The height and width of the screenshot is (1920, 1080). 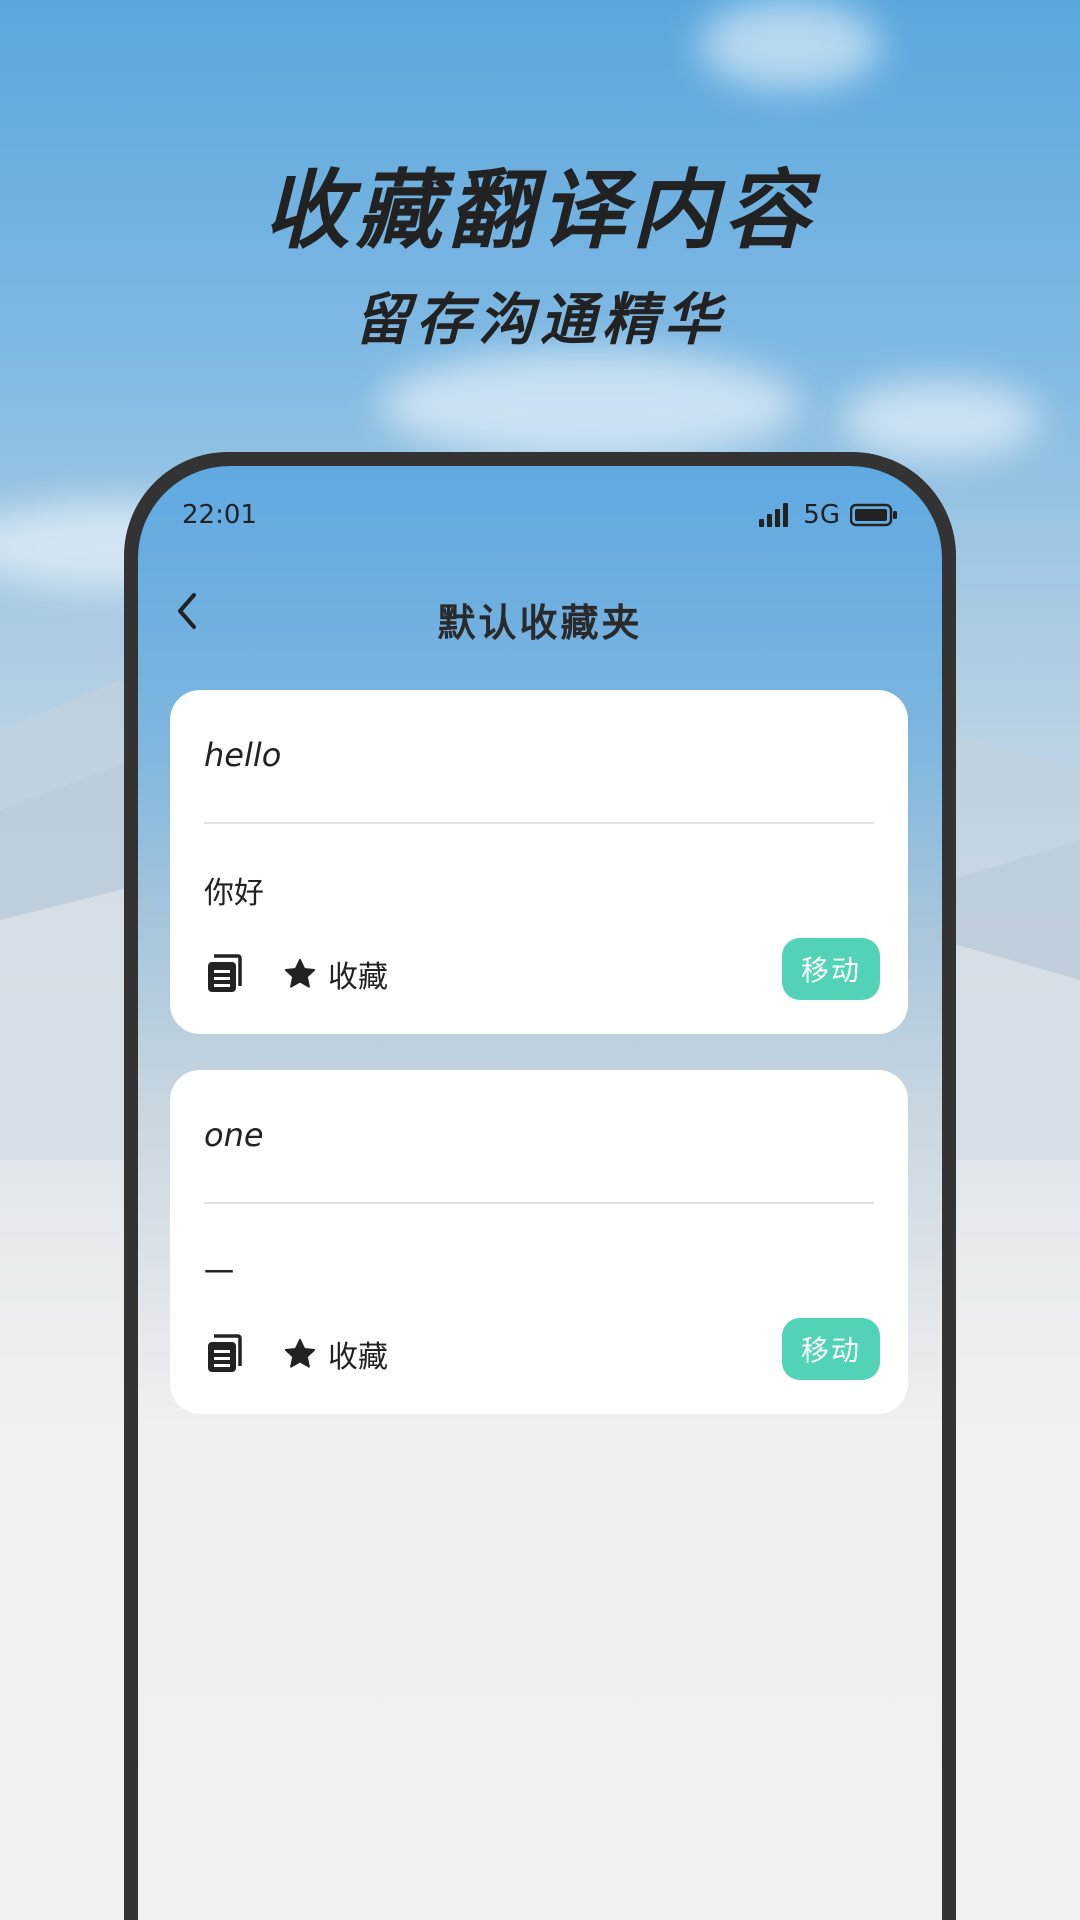 I want to click on favorite-card: hello 你好 收藏 移动, so click(x=539, y=862).